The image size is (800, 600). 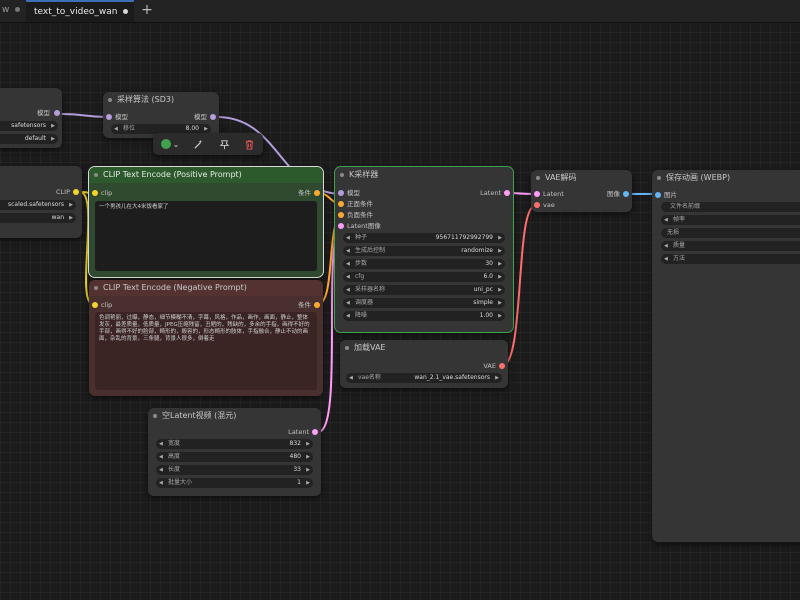 What do you see at coordinates (29, 126) in the screenshot?
I see `model-name-select: safetensors ▶` at bounding box center [29, 126].